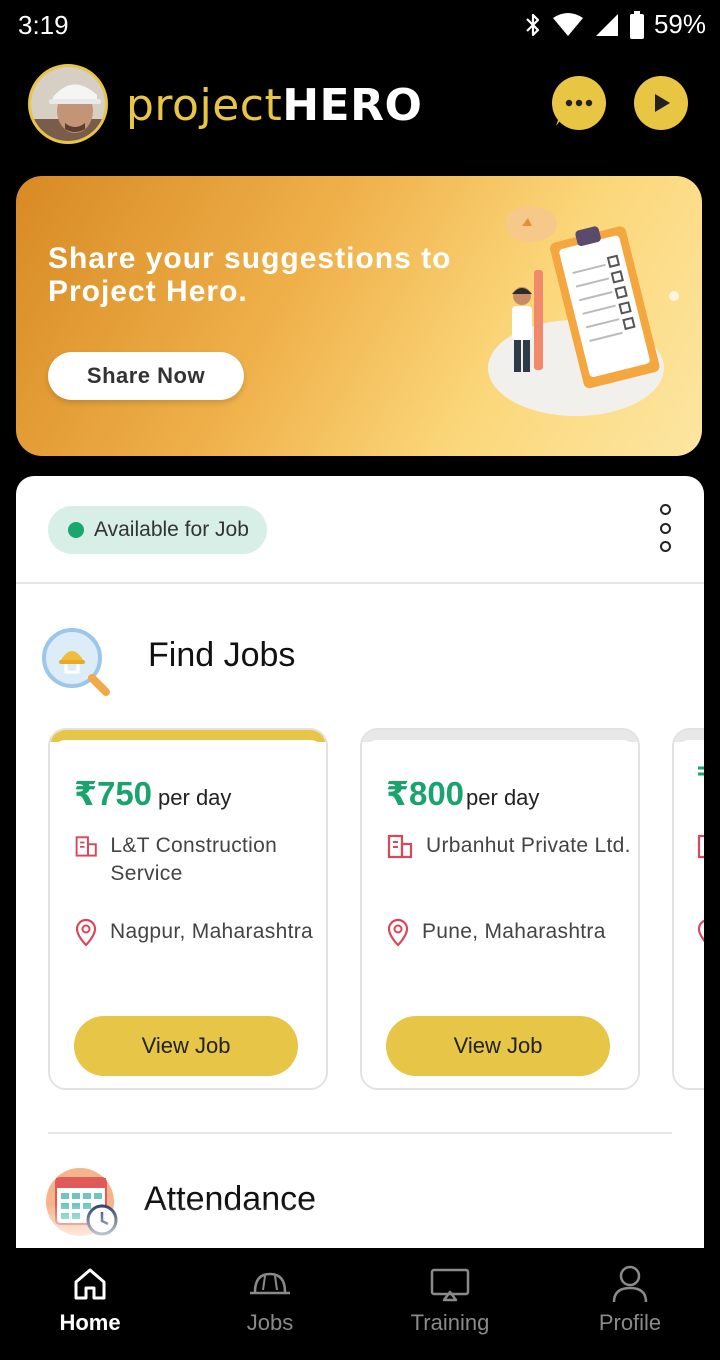  I want to click on company-name: L&T Construction Service, so click(194, 859).